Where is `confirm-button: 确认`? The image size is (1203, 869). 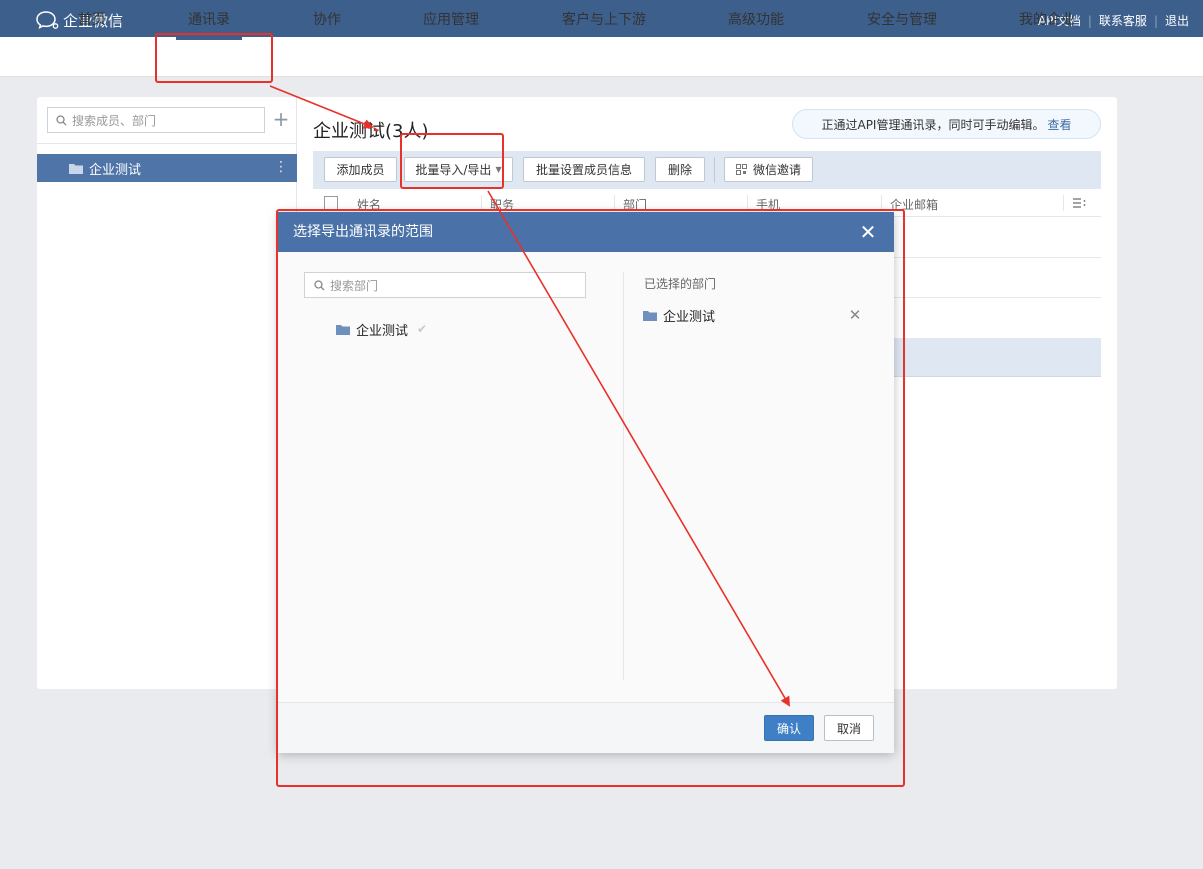
confirm-button: 确认 is located at coordinates (789, 728).